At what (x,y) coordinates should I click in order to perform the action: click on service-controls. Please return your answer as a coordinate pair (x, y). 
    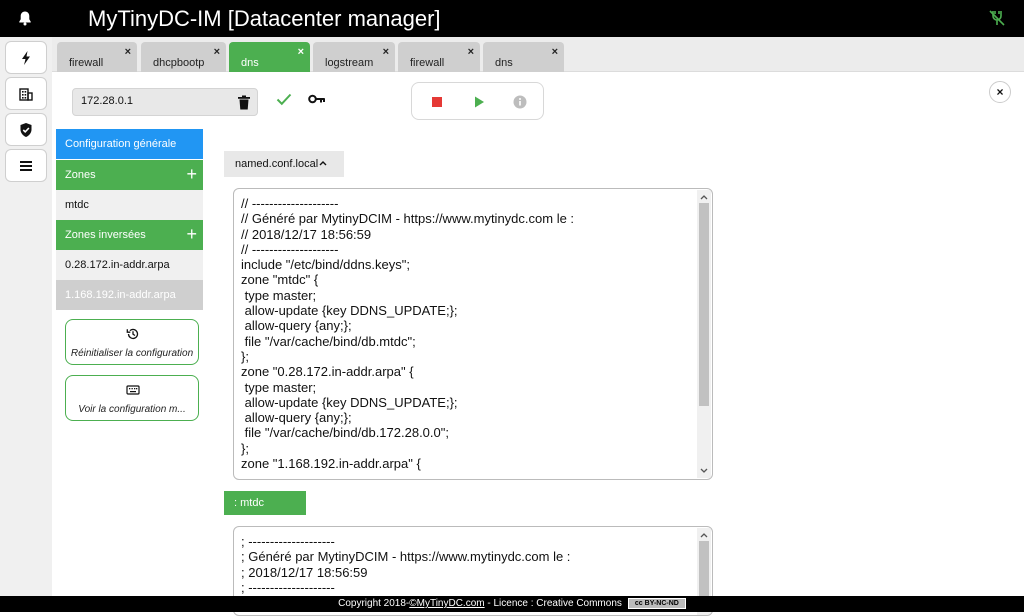
    Looking at the image, I should click on (477, 101).